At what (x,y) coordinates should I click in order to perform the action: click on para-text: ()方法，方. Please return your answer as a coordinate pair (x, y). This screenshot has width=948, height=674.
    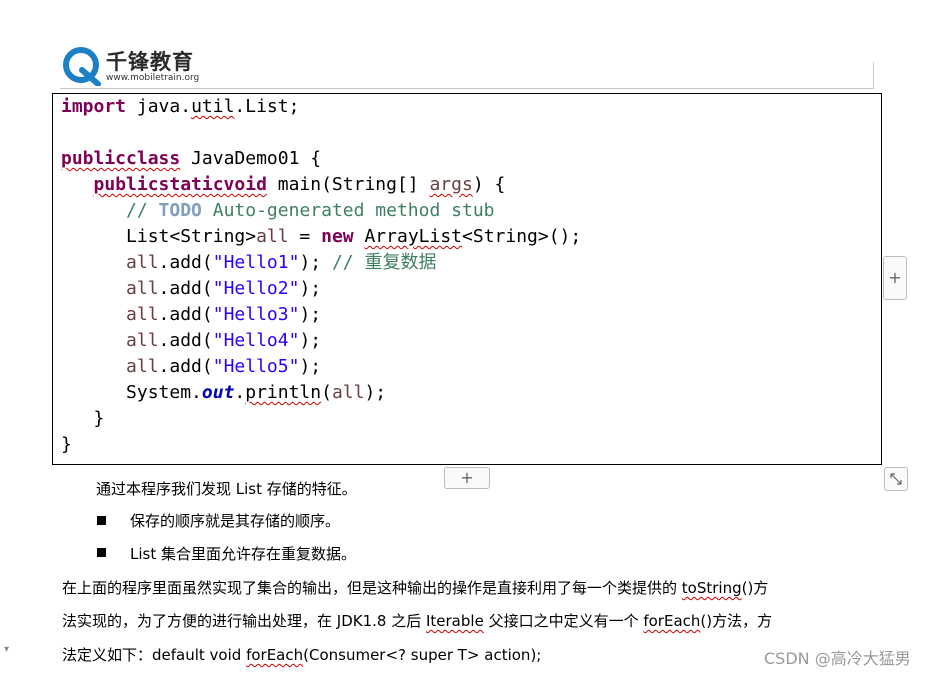
    Looking at the image, I should click on (736, 621).